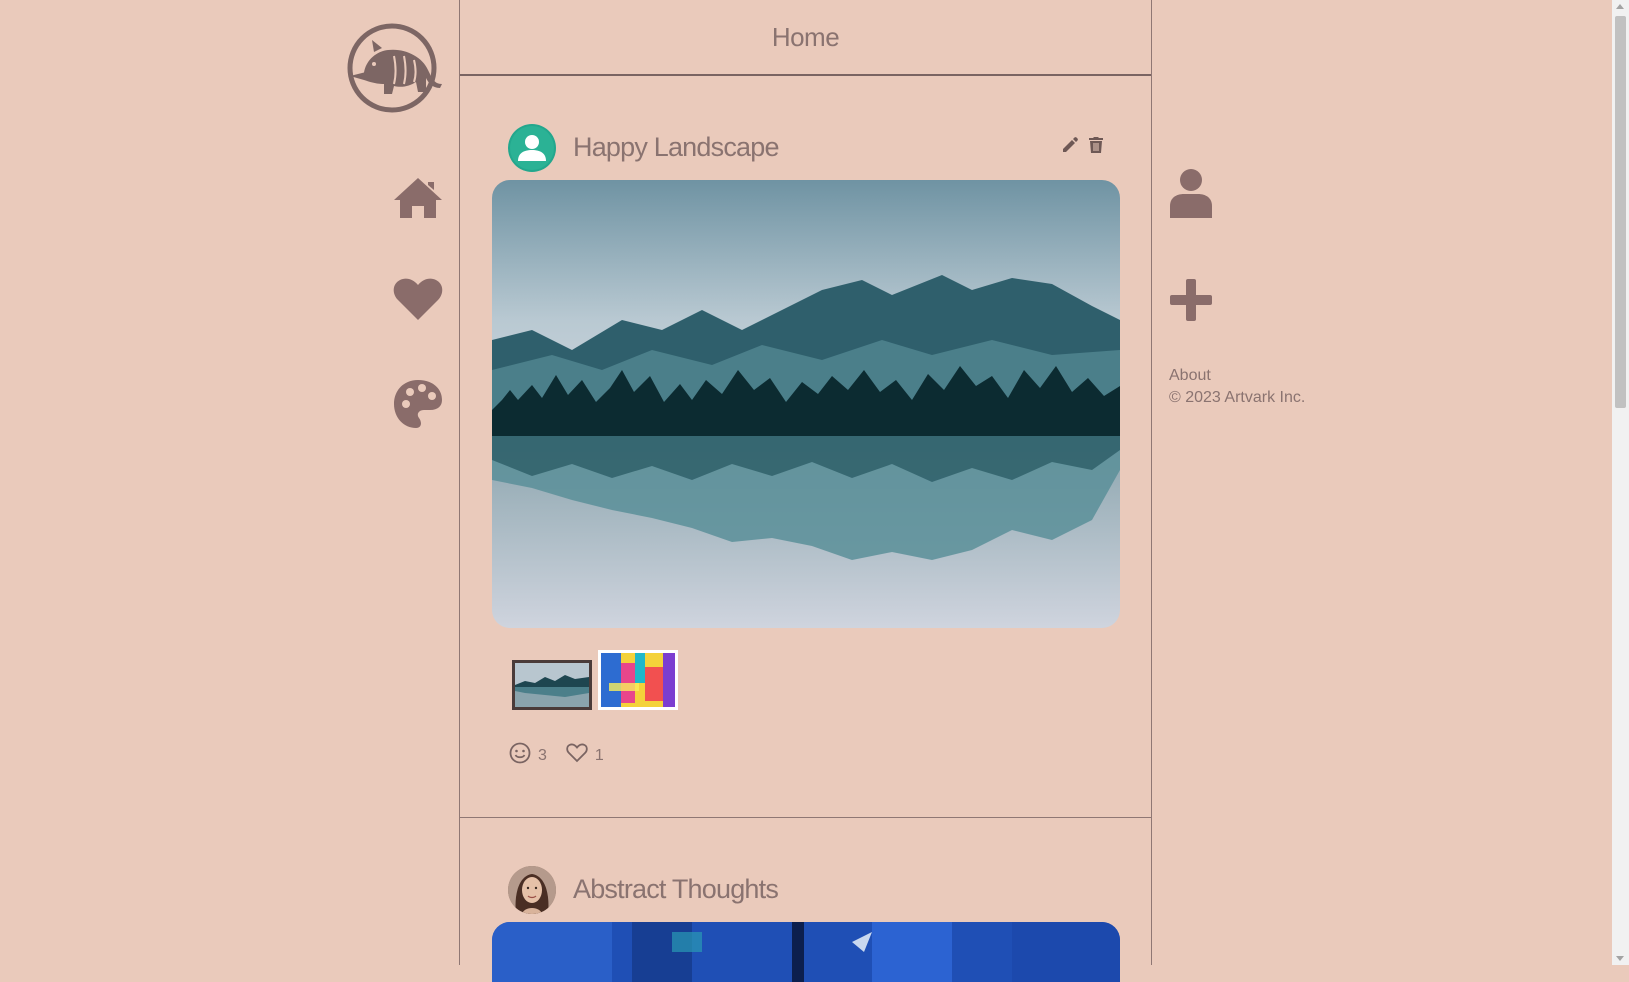 The height and width of the screenshot is (982, 1629). What do you see at coordinates (1191, 300) in the screenshot?
I see `plus-icon` at bounding box center [1191, 300].